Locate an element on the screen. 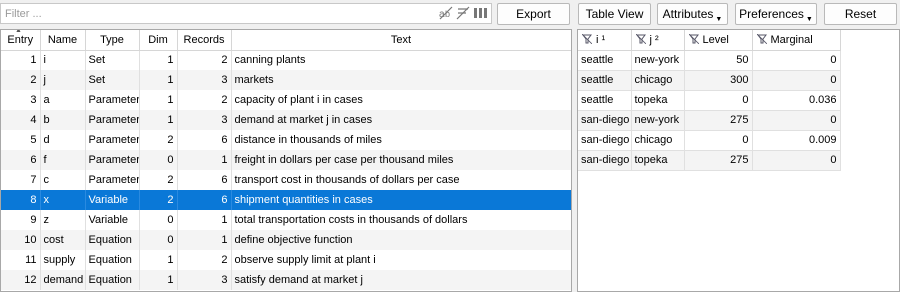 The width and height of the screenshot is (900, 292). record-row: seattle new-york 50 0 is located at coordinates (709, 60).